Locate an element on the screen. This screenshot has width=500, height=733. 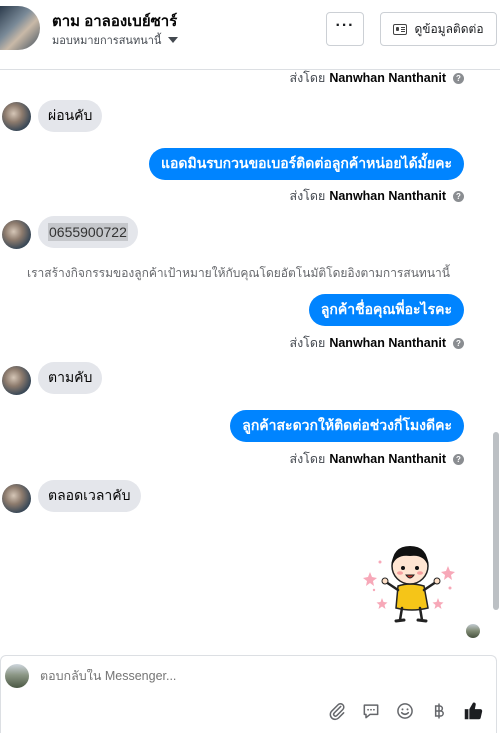
caret-down-icon is located at coordinates (173, 40).